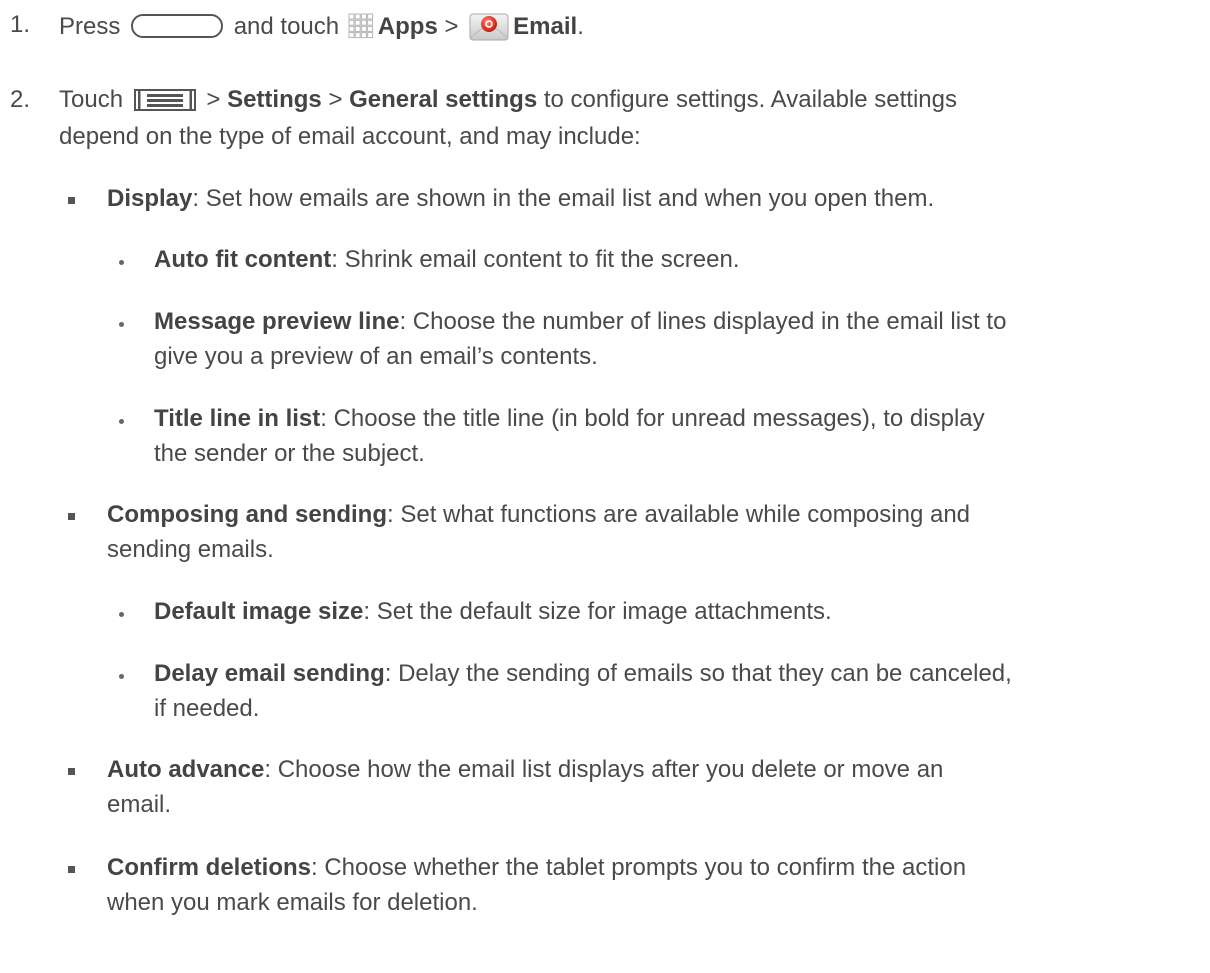 This screenshot has height=973, width=1210. I want to click on step-2-gt-1: >, so click(213, 99).